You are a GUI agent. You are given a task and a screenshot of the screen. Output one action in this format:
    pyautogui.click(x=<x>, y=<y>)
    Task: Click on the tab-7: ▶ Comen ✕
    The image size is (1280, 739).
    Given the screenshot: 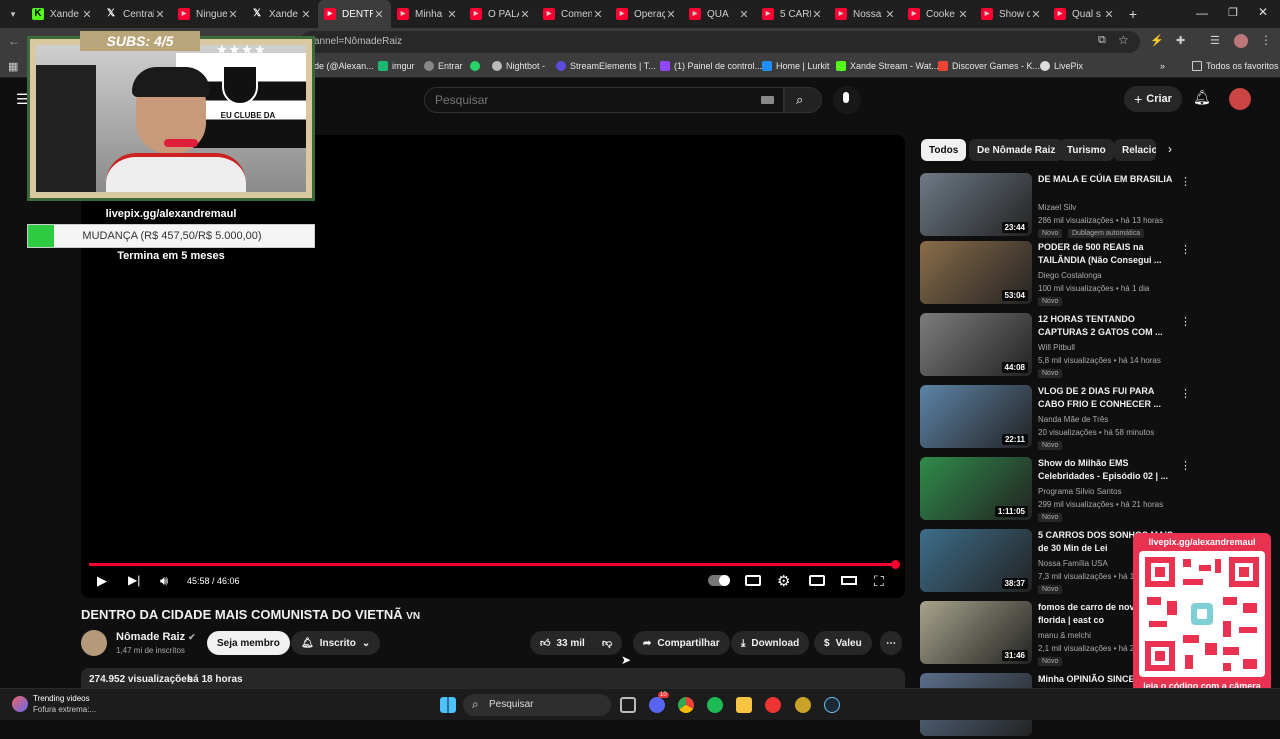 What is the action you would take?
    pyautogui.click(x=573, y=14)
    